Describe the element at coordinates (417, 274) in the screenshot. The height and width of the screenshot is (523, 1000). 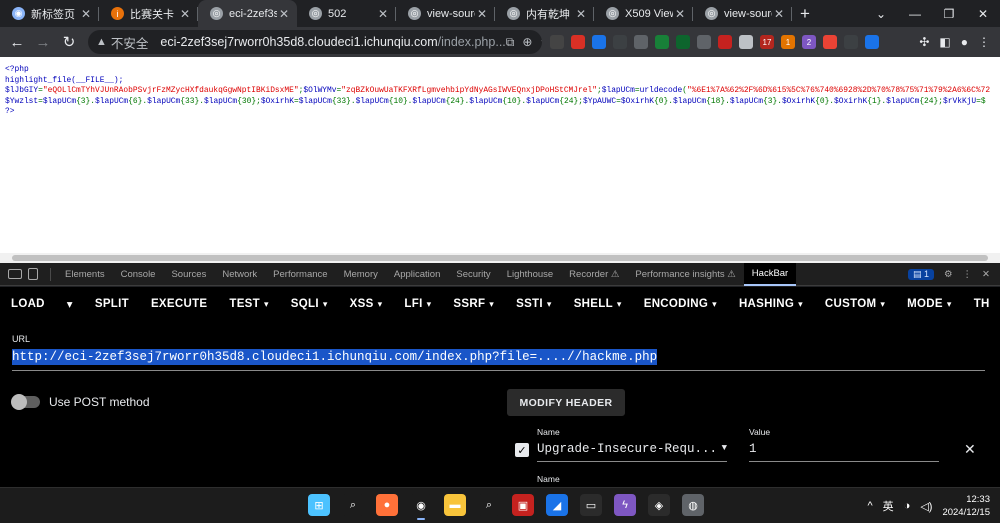
I see `devtools-tab: Application` at that location.